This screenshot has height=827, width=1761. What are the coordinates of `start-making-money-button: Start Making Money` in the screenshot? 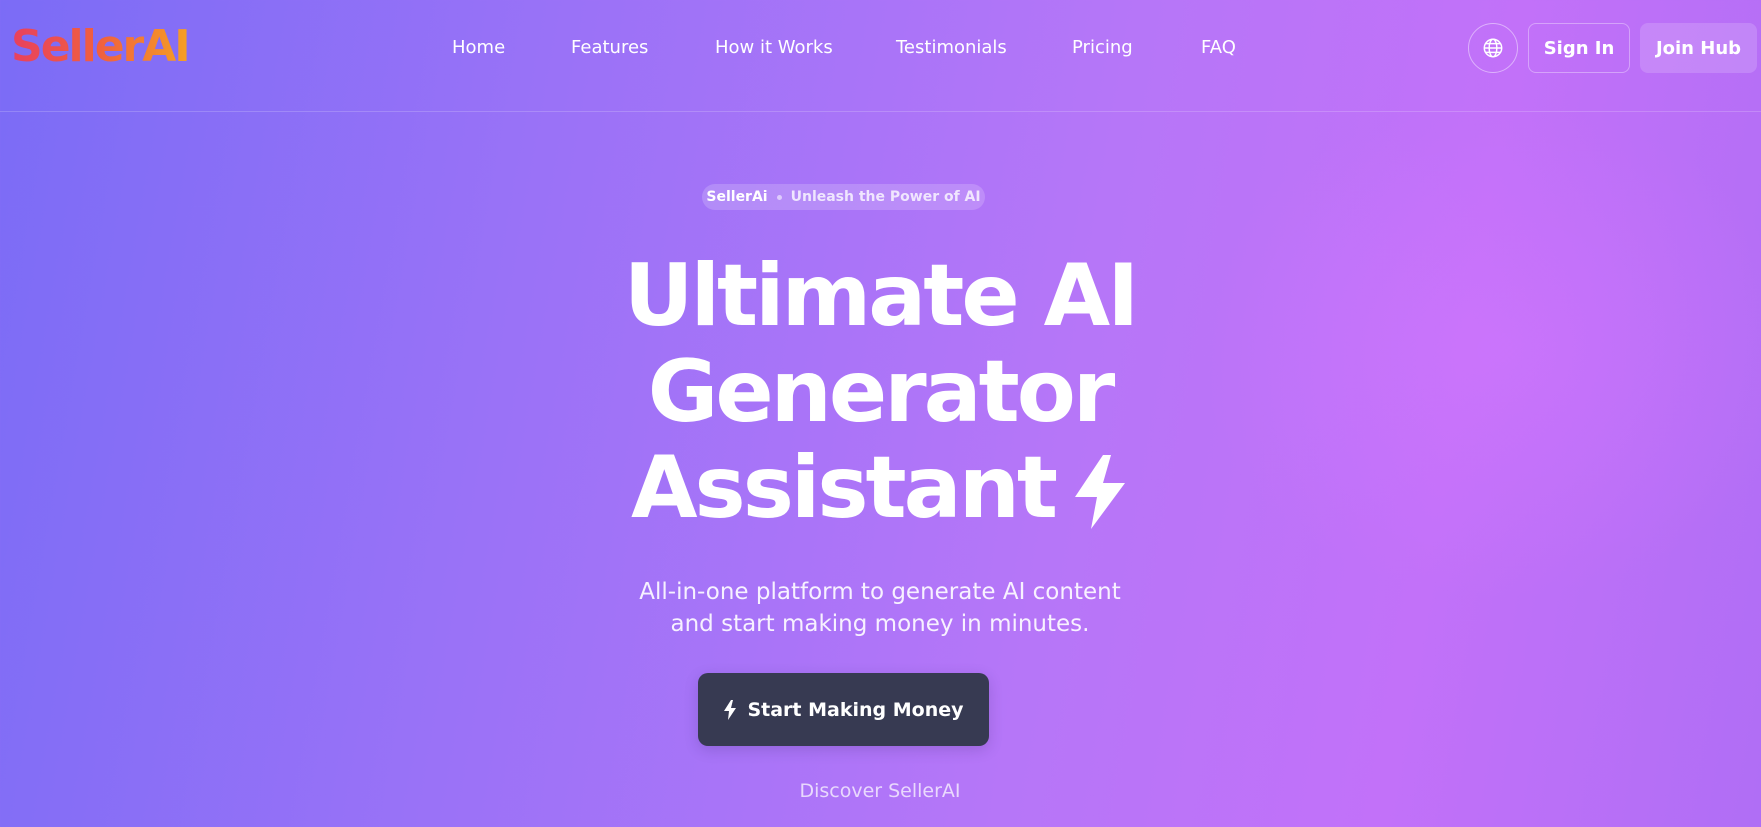 It's located at (843, 709).